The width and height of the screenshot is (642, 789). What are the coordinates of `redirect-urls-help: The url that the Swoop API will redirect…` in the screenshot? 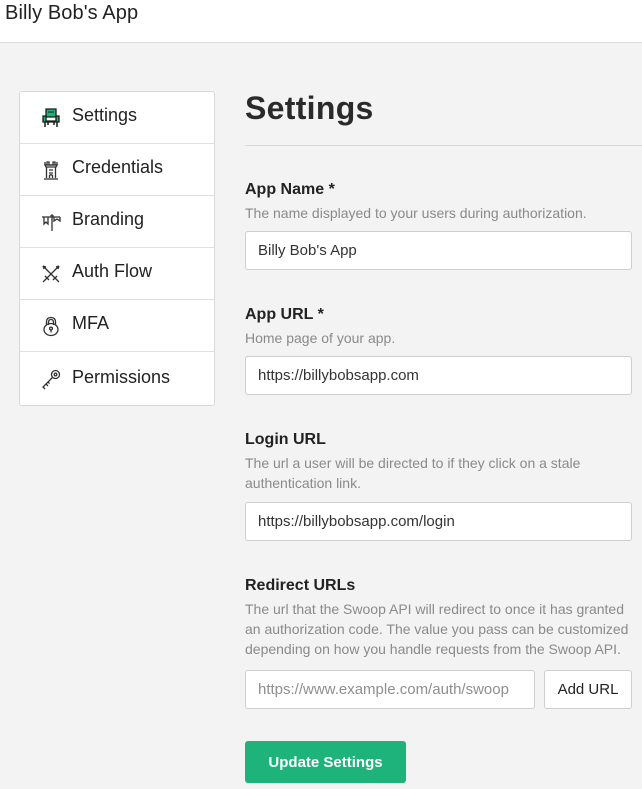 It's located at (437, 629).